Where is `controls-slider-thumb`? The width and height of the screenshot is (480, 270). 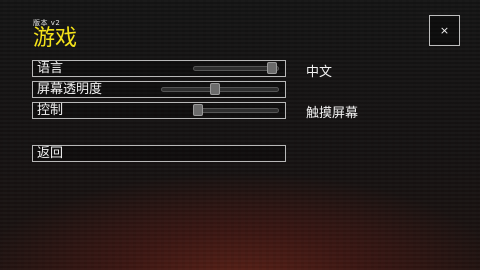
controls-slider-thumb is located at coordinates (198, 110).